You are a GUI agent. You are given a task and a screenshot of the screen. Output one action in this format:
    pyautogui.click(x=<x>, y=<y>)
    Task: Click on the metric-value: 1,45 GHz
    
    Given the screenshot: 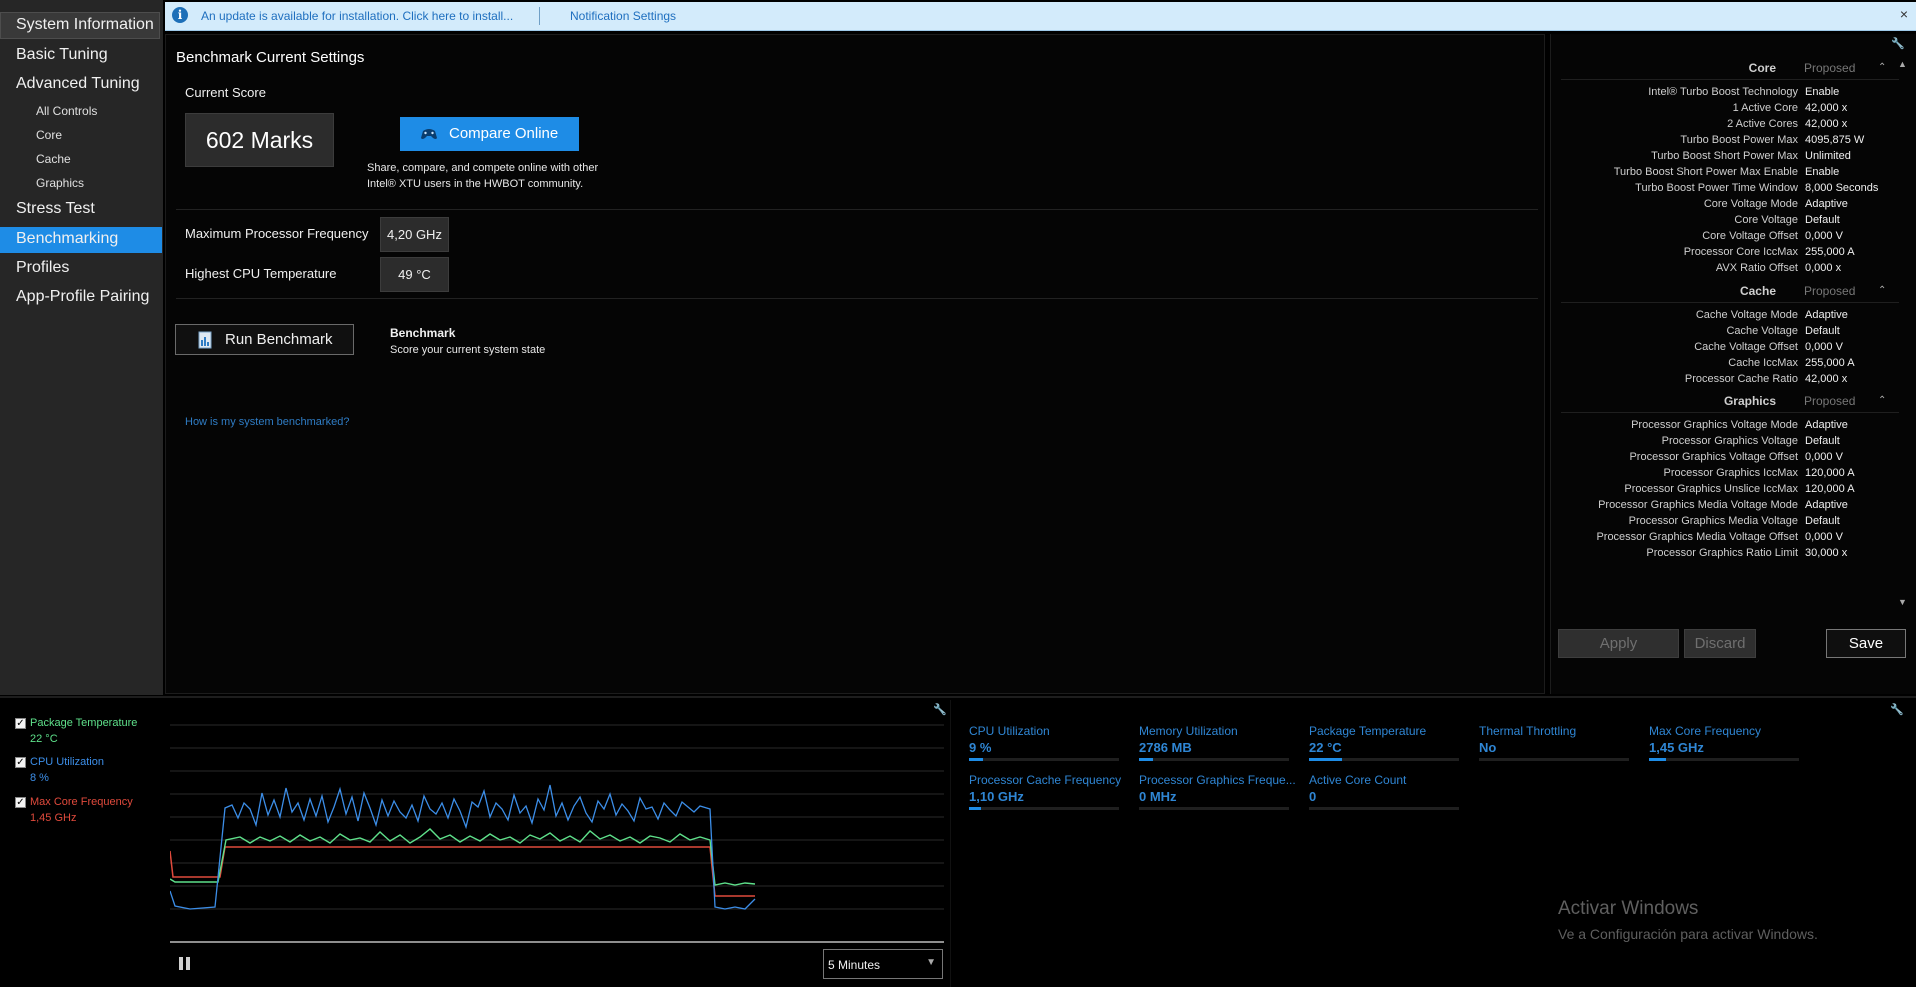 What is the action you would take?
    pyautogui.click(x=1676, y=747)
    